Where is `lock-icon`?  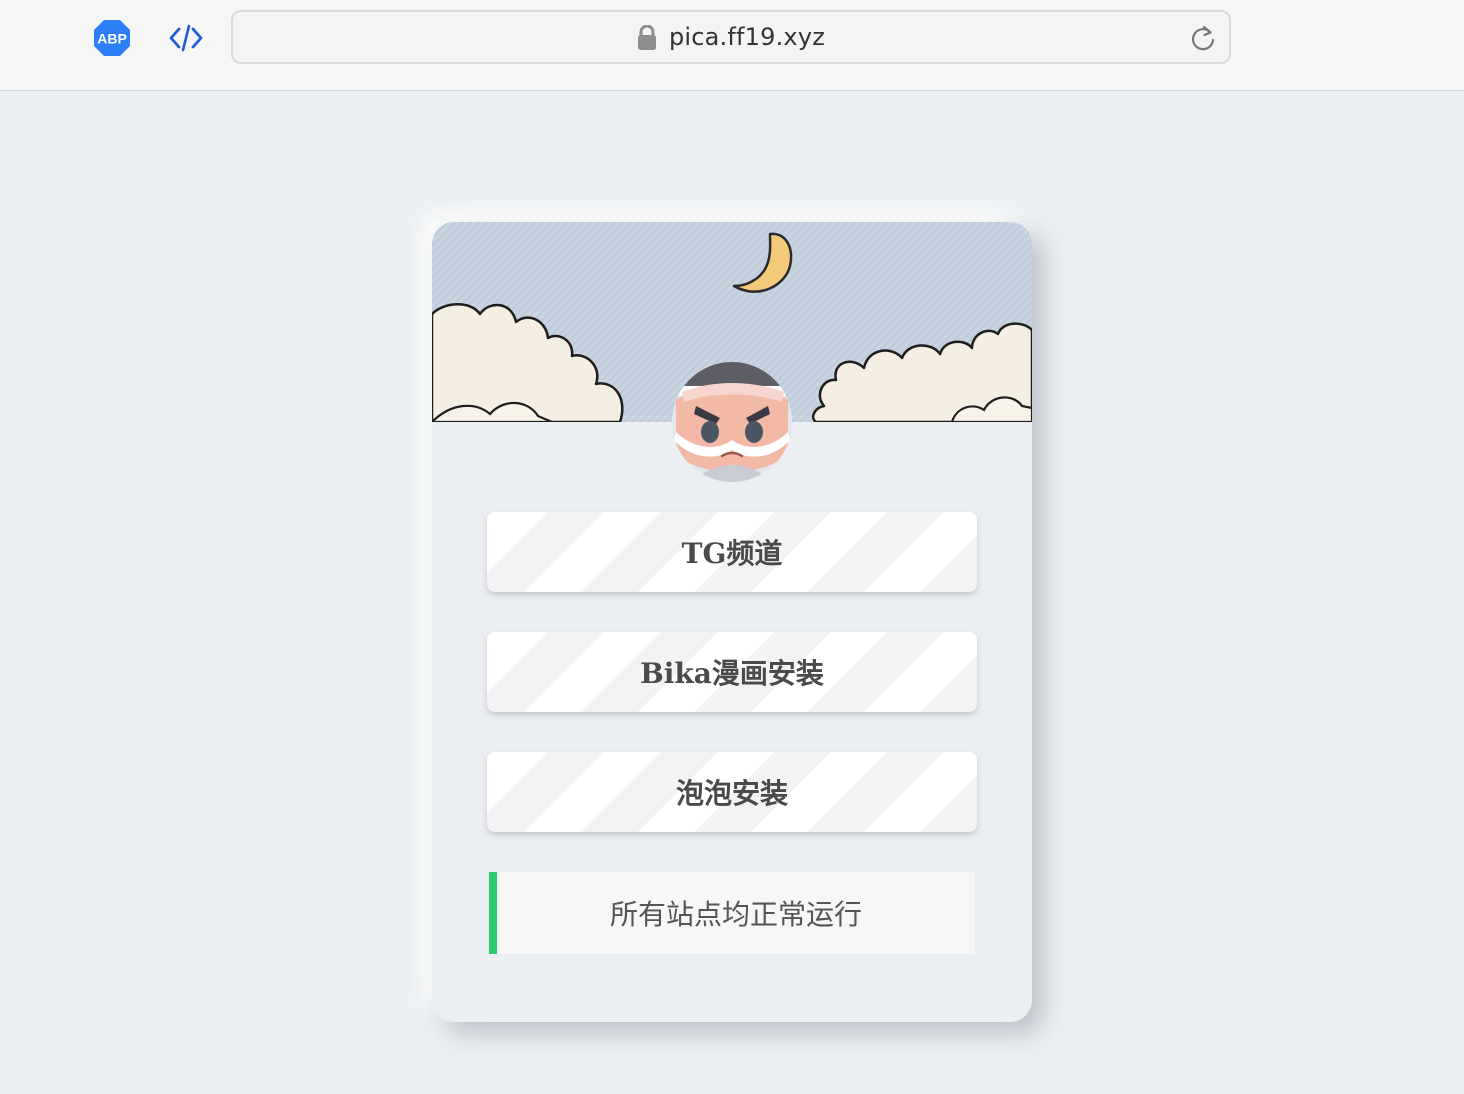 lock-icon is located at coordinates (646, 37).